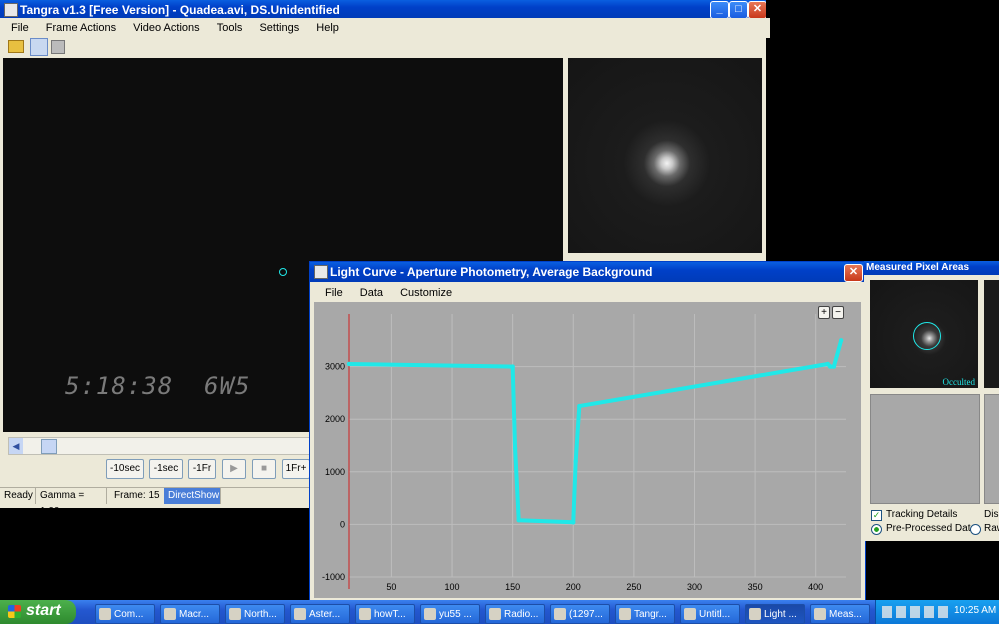 This screenshot has height=624, width=999. What do you see at coordinates (383, 47) in the screenshot?
I see `tangra-toolbar` at bounding box center [383, 47].